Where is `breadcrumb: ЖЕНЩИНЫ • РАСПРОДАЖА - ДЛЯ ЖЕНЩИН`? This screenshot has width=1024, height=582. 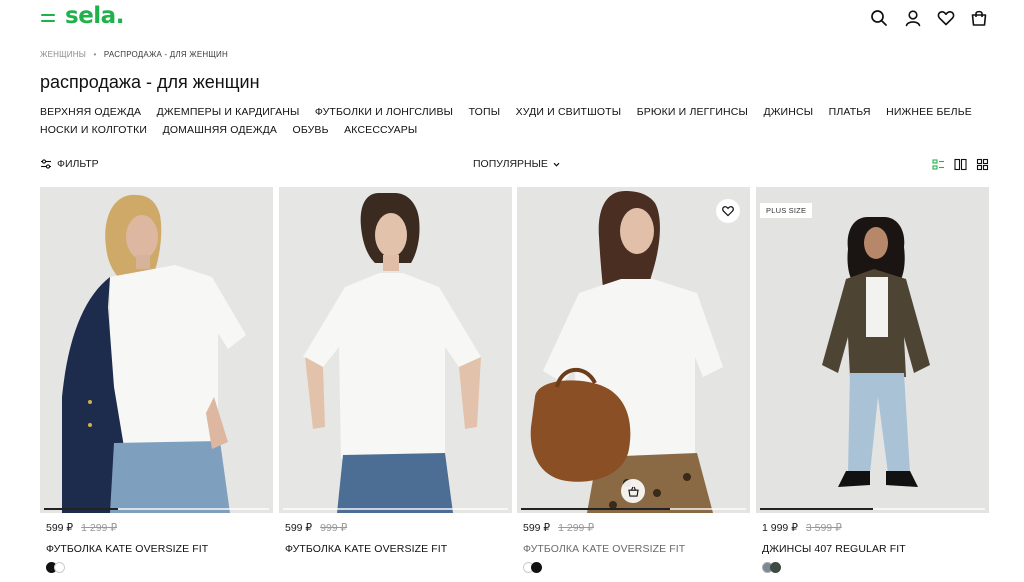 breadcrumb: ЖЕНЩИНЫ • РАСПРОДАЖА - ДЛЯ ЖЕНЩИН is located at coordinates (134, 54).